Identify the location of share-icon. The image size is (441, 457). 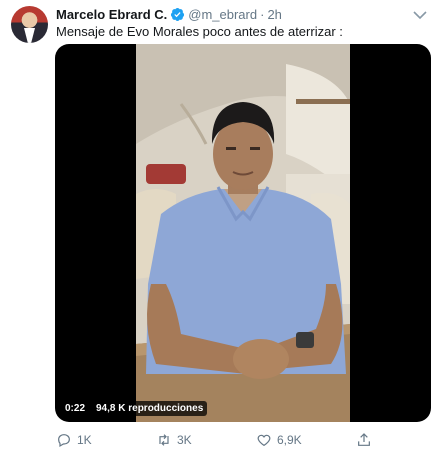
(364, 439).